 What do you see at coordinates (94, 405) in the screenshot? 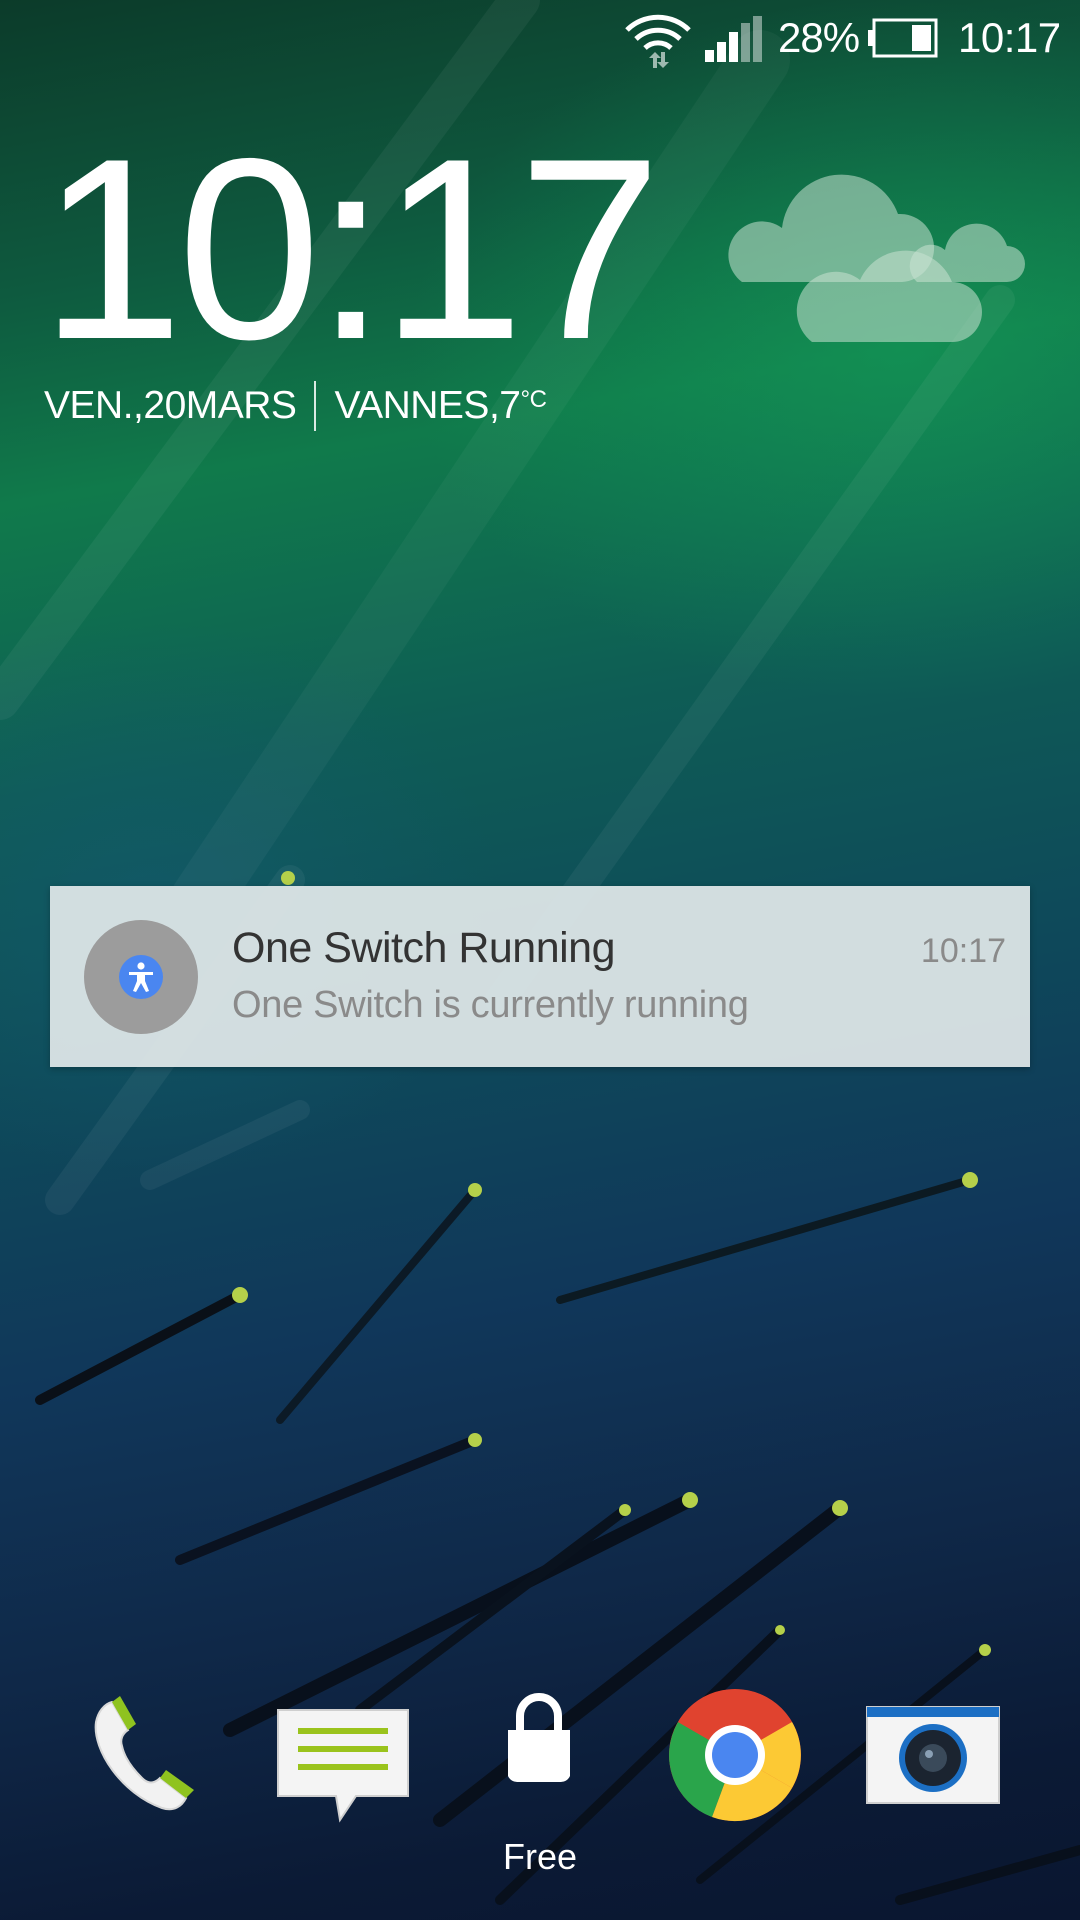
I see `date-day: VEN.,` at bounding box center [94, 405].